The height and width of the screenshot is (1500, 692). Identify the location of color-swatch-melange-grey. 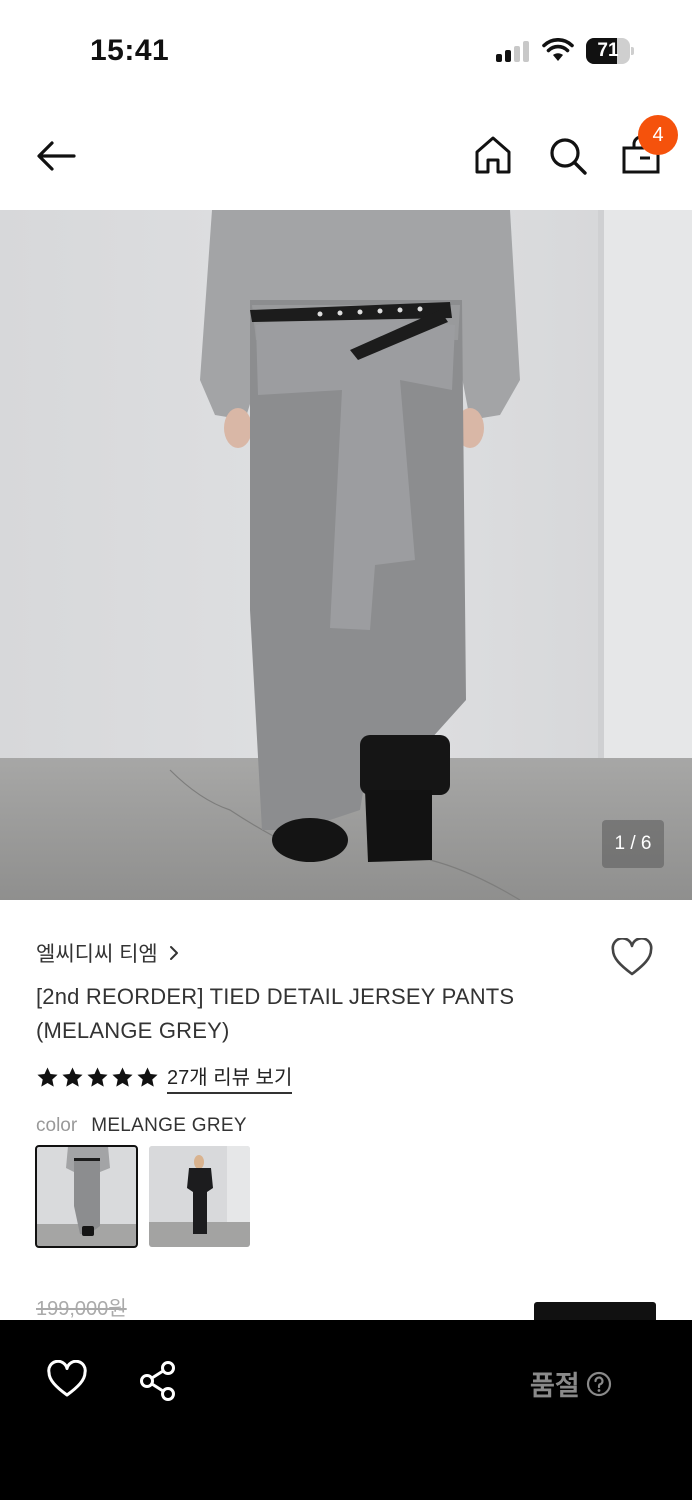
(86, 1196).